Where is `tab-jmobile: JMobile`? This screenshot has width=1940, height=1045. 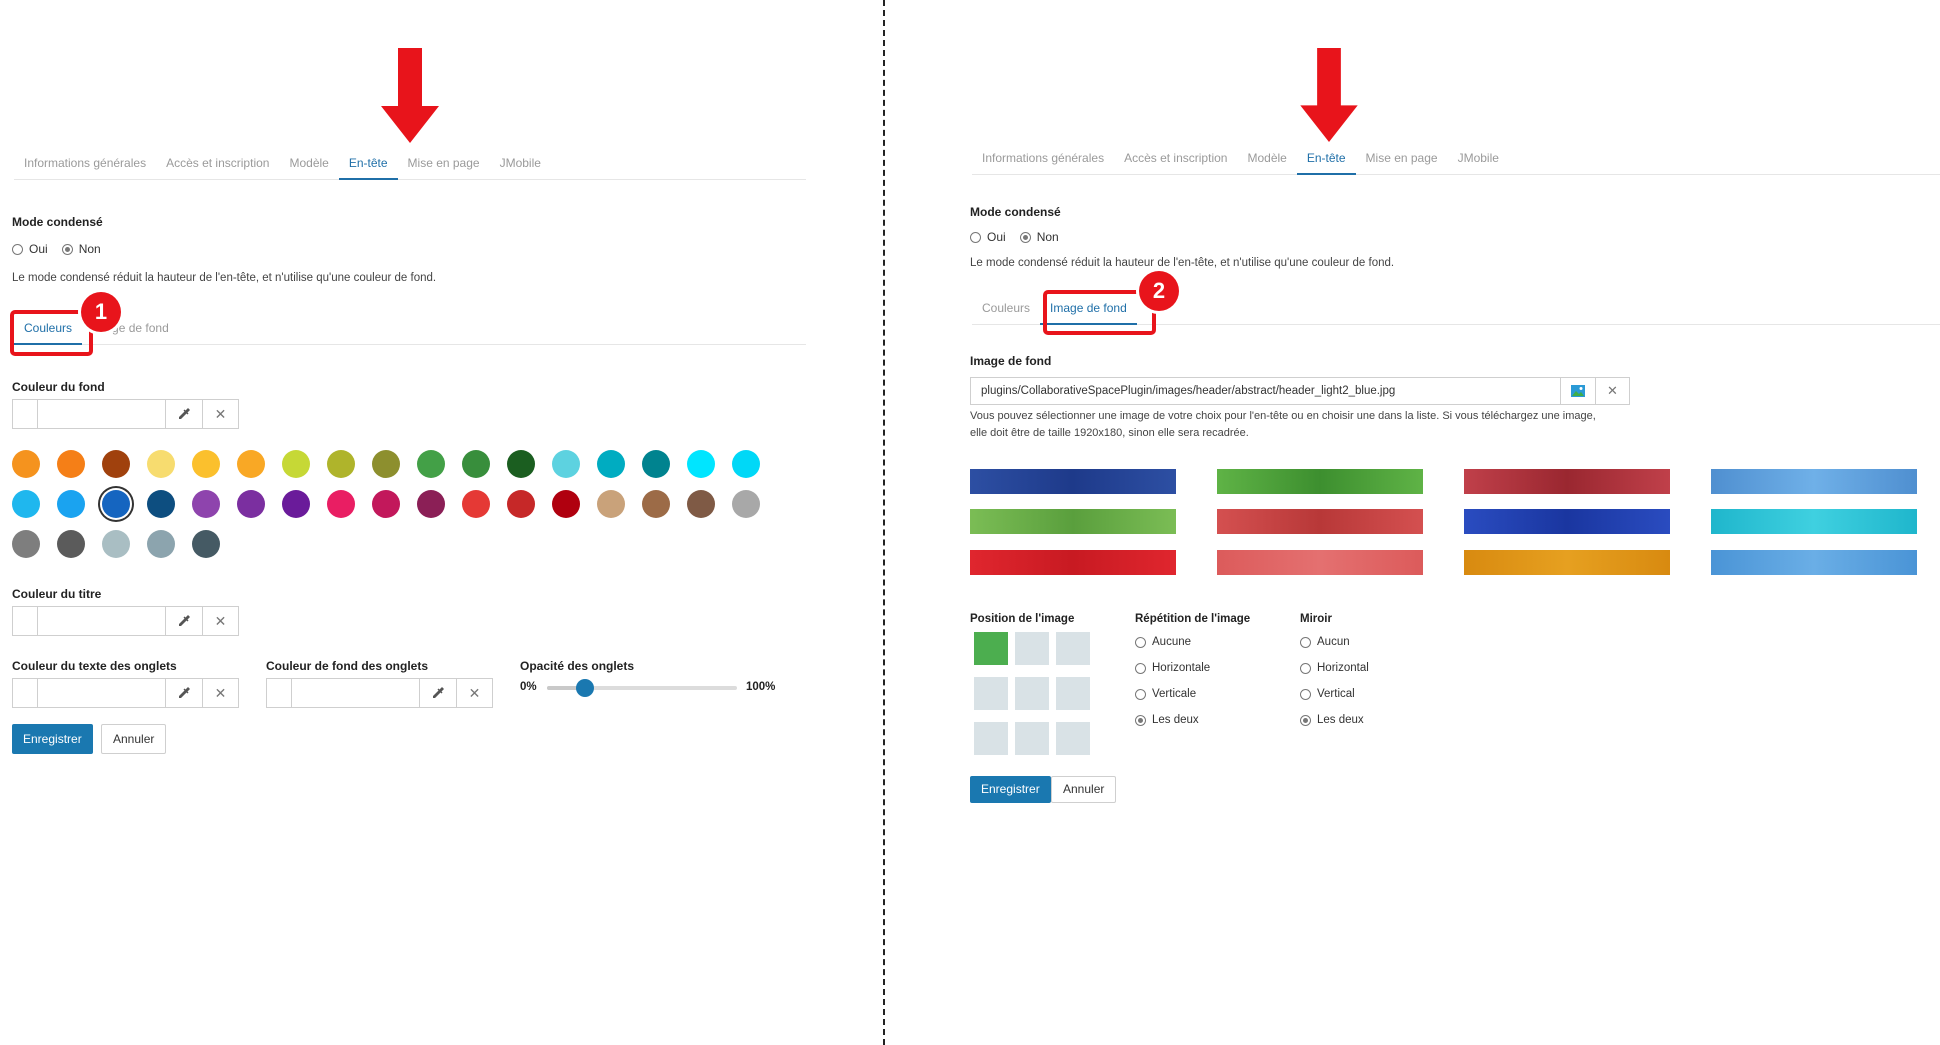 tab-jmobile: JMobile is located at coordinates (1478, 161).